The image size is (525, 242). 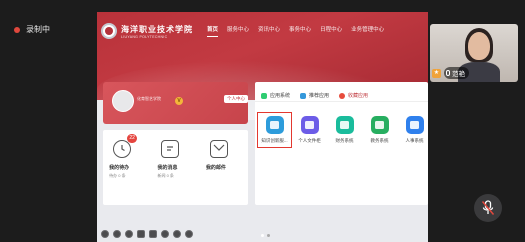 I want to click on stat-title: 我的待办, so click(x=119, y=168).